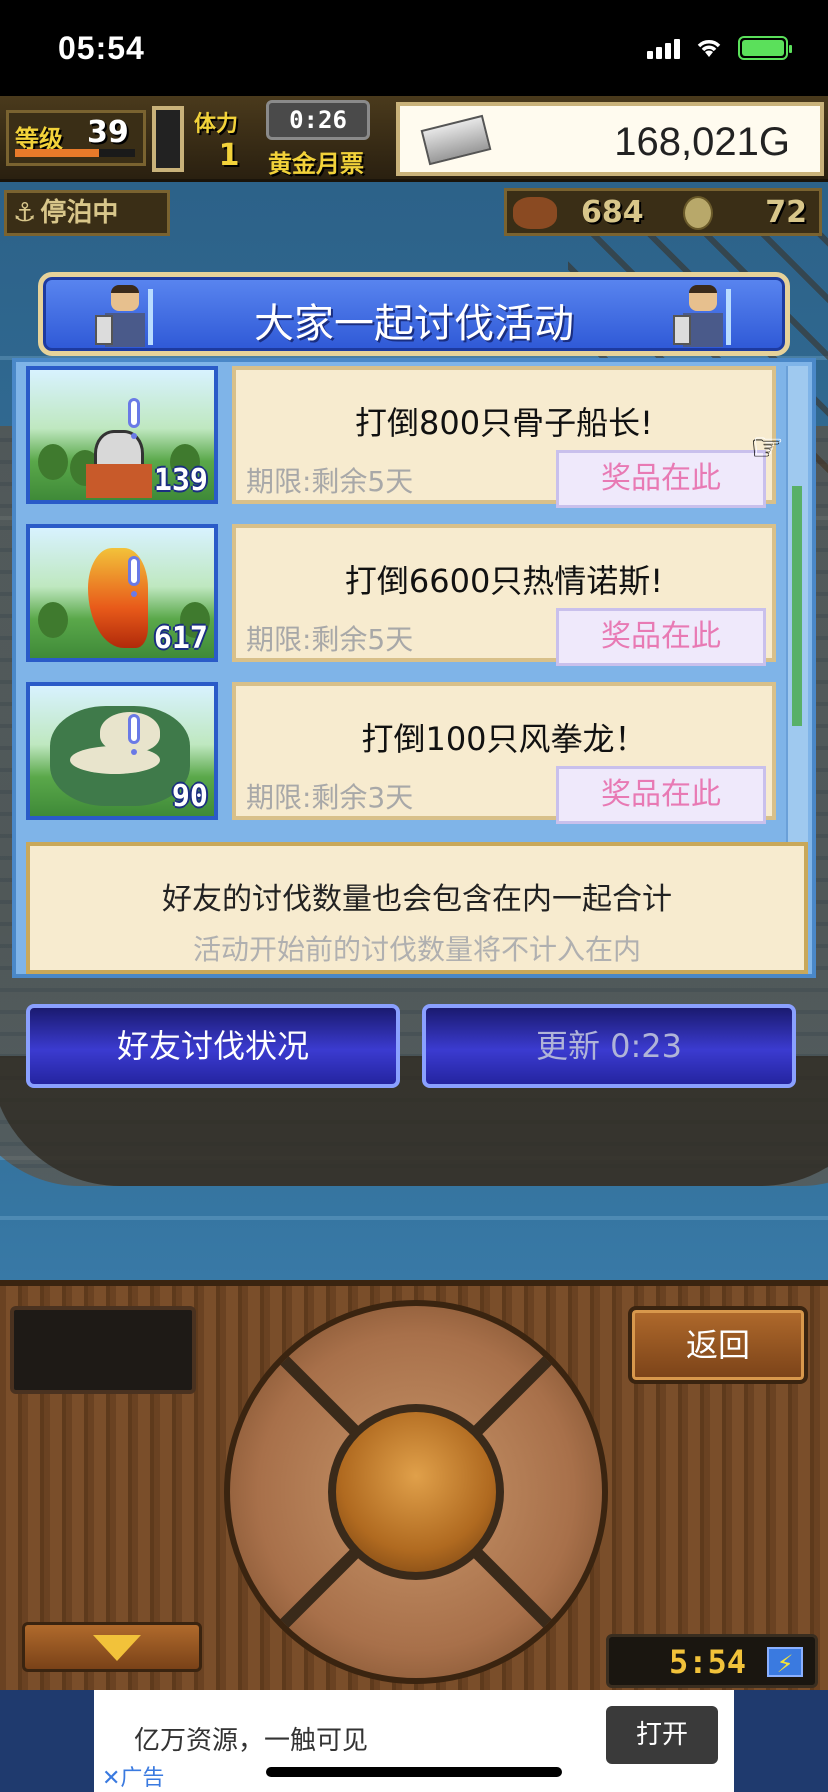 This screenshot has height=1792, width=828. What do you see at coordinates (416, 949) in the screenshot?
I see `note-sub-text: 活动开始前的讨伐数量将不计入在内` at bounding box center [416, 949].